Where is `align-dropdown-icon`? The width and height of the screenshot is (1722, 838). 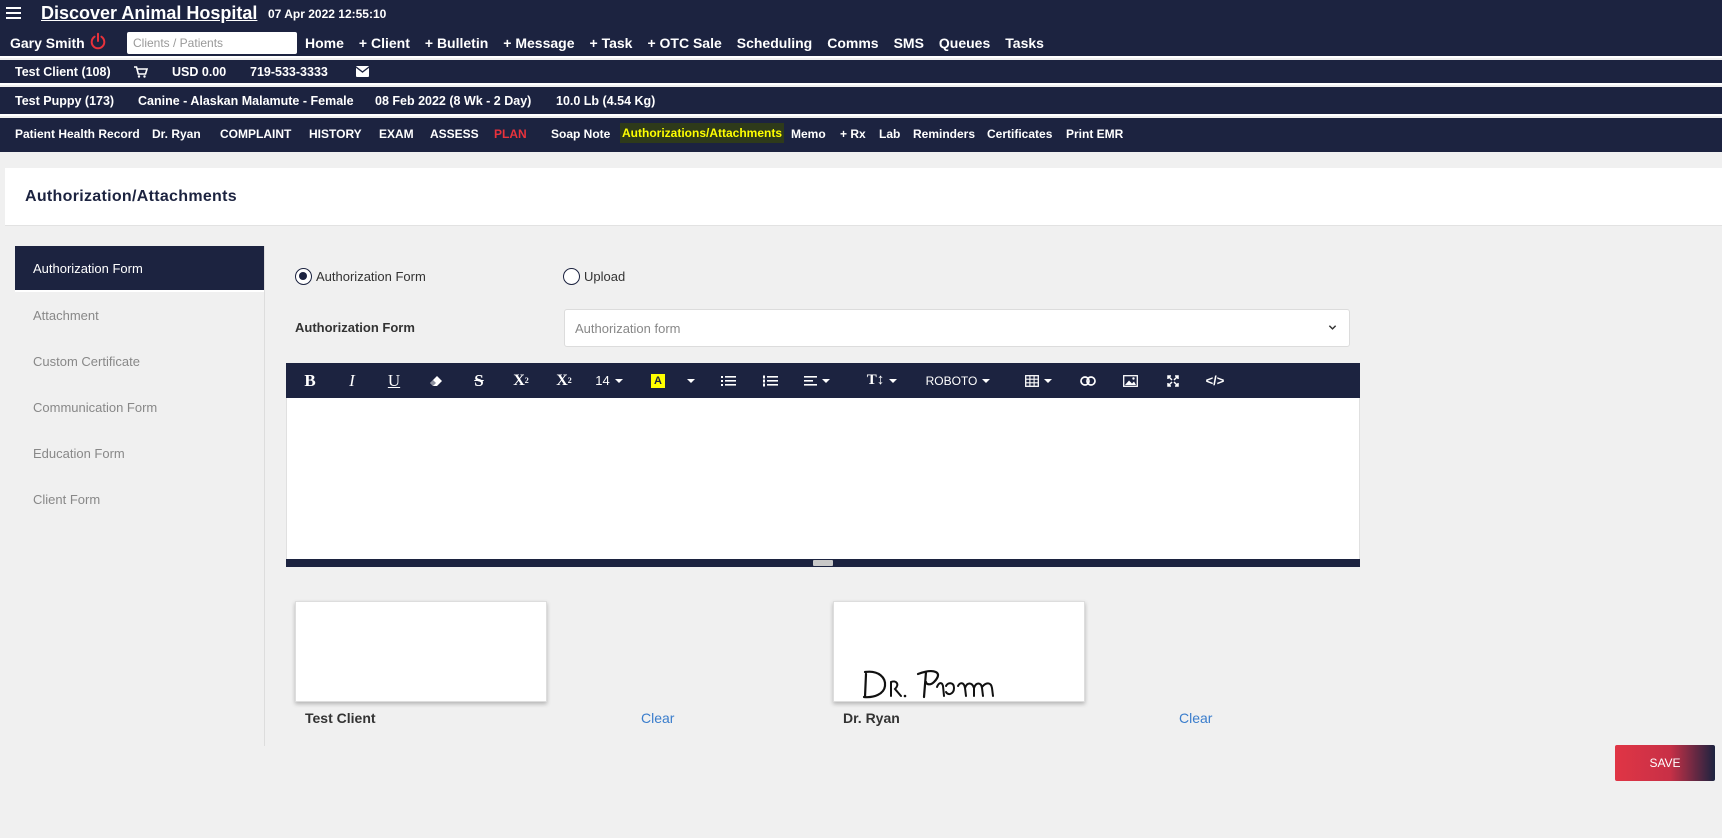 align-dropdown-icon is located at coordinates (817, 380).